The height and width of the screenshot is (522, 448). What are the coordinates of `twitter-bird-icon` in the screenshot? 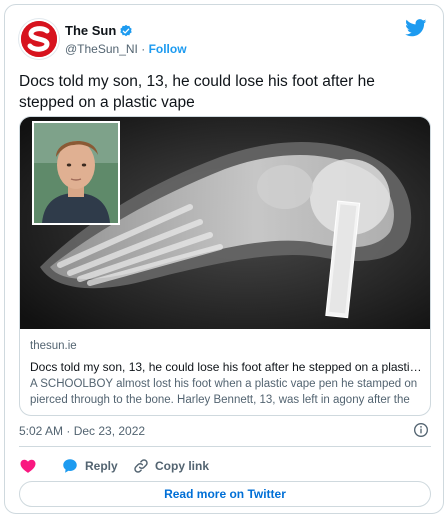 It's located at (416, 28).